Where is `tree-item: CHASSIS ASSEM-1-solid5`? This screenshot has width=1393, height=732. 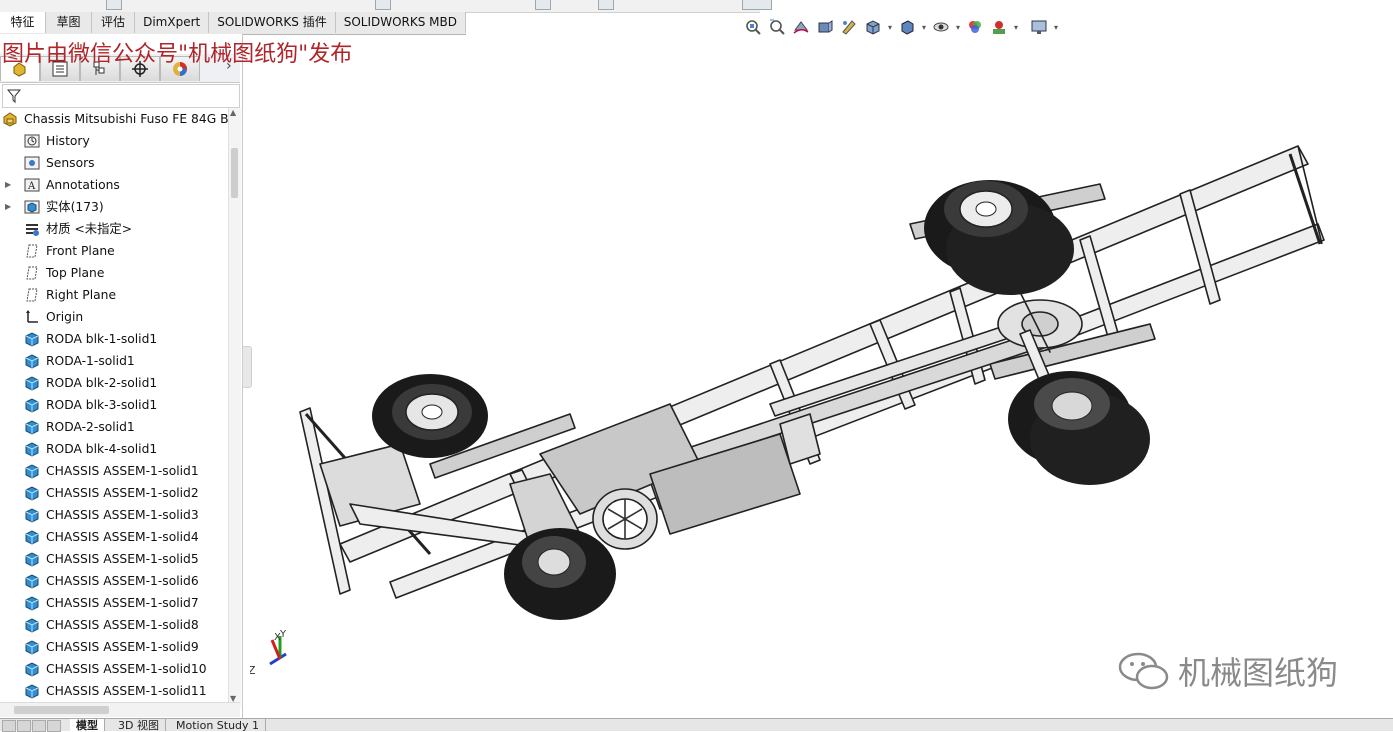 tree-item: CHASSIS ASSEM-1-solid5 is located at coordinates (114, 559).